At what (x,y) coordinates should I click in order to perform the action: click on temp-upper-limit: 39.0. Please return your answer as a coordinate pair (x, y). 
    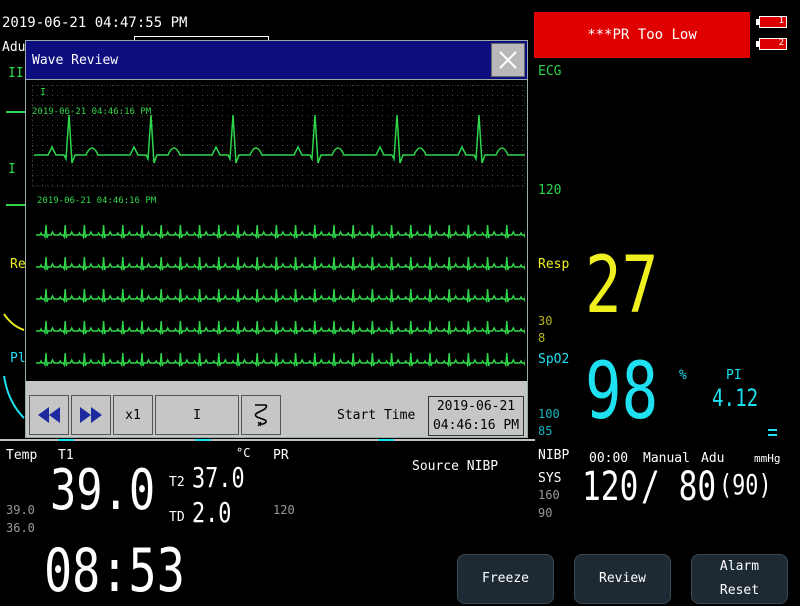
    Looking at the image, I should click on (20, 510).